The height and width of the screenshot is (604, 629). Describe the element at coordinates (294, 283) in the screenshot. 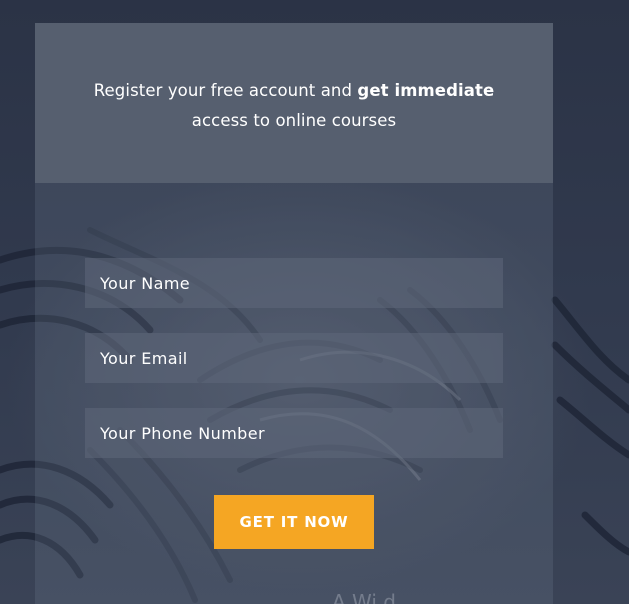

I see `name-field: Your Name` at that location.